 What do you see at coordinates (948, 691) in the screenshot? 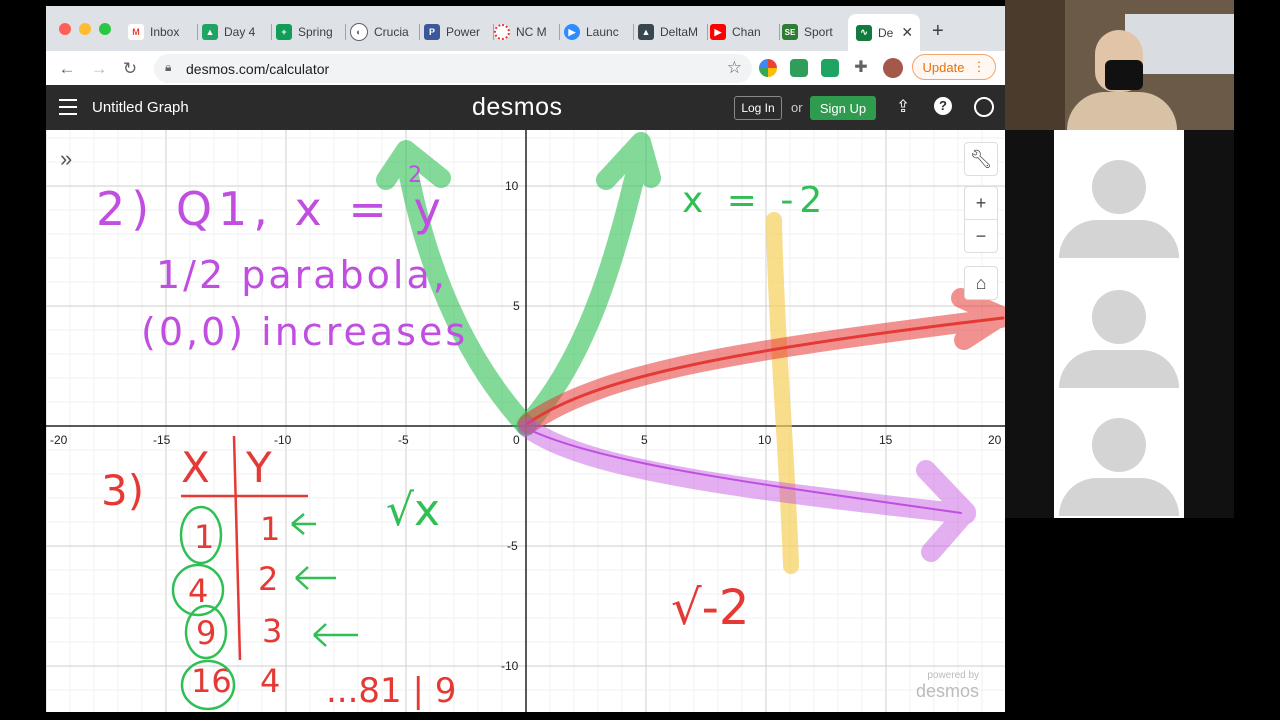
I see `powered-logo: desmos` at bounding box center [948, 691].